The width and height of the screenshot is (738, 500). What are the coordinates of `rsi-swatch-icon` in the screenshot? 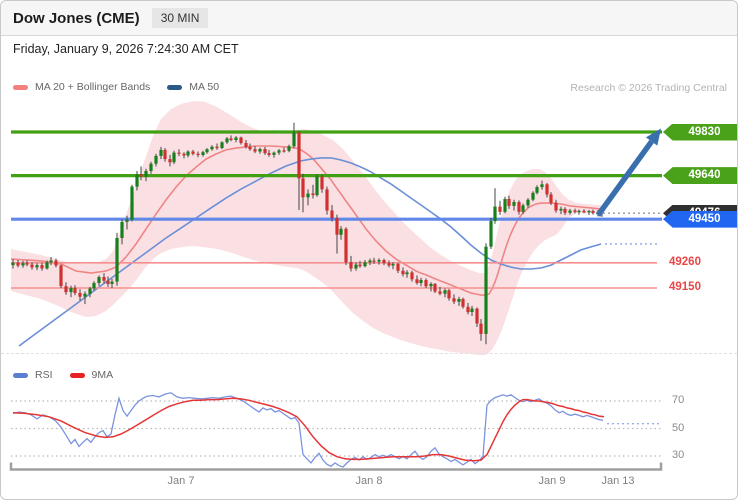 It's located at (20, 375).